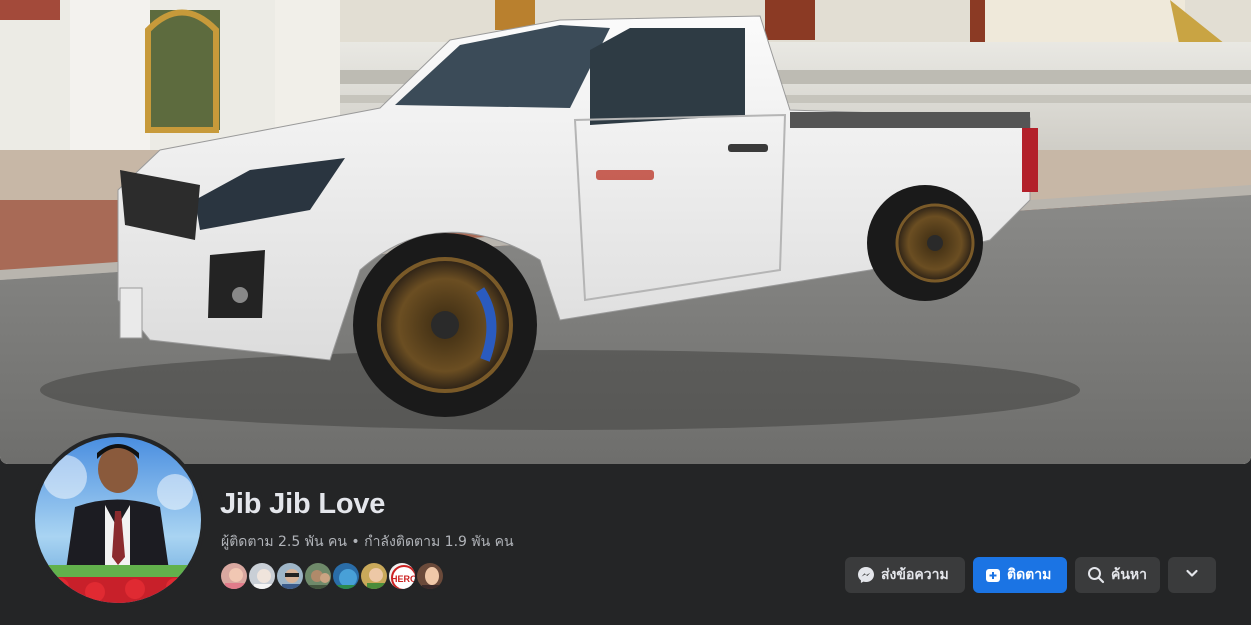  I want to click on follower-avatar: HERO, so click(402, 576).